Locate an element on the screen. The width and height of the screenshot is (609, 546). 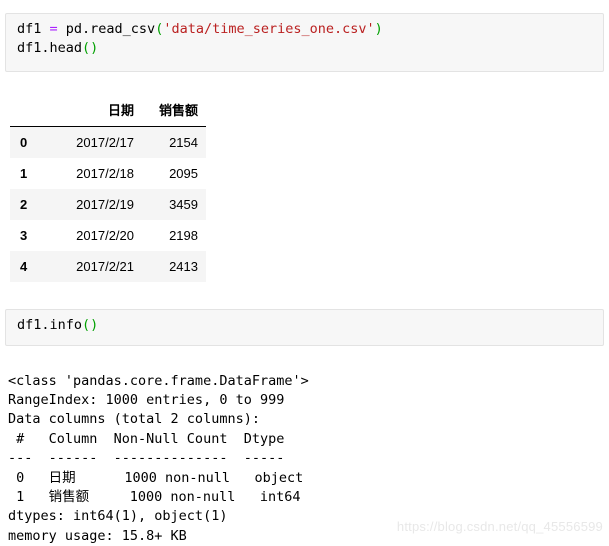
cell-date: 2017/2/19 is located at coordinates (93, 204).